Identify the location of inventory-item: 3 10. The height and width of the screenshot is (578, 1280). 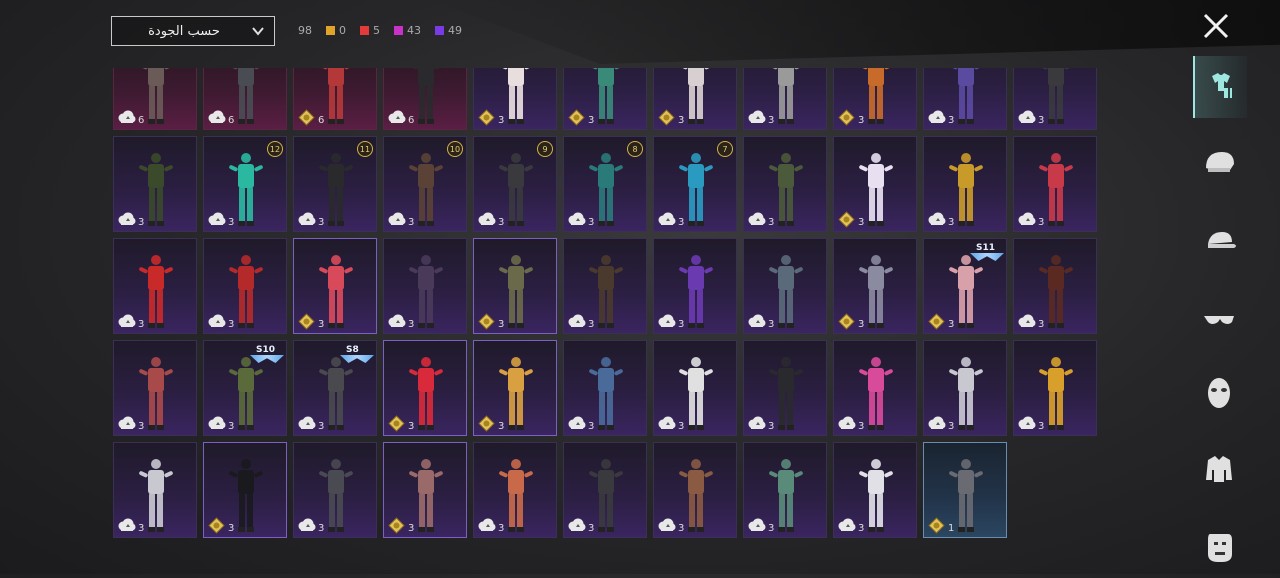
(425, 184).